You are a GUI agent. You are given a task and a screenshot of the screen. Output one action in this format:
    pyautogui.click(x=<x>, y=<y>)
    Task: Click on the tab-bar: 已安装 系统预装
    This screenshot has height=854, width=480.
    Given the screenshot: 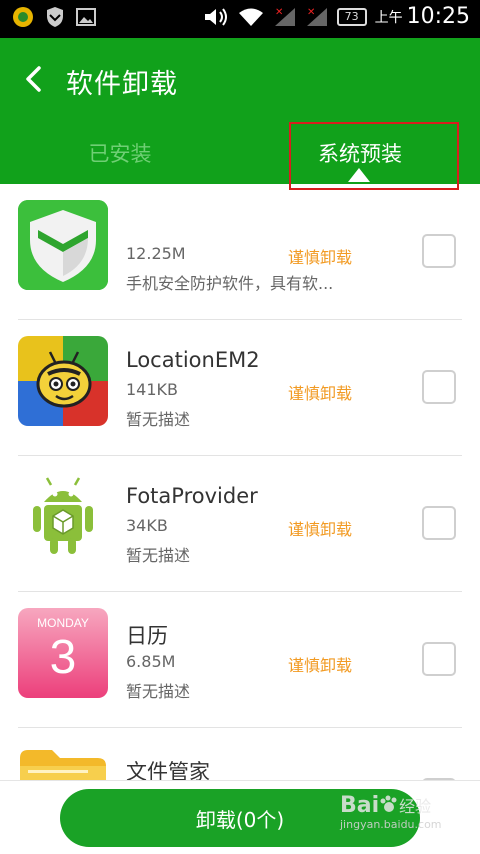 What is the action you would take?
    pyautogui.click(x=240, y=156)
    